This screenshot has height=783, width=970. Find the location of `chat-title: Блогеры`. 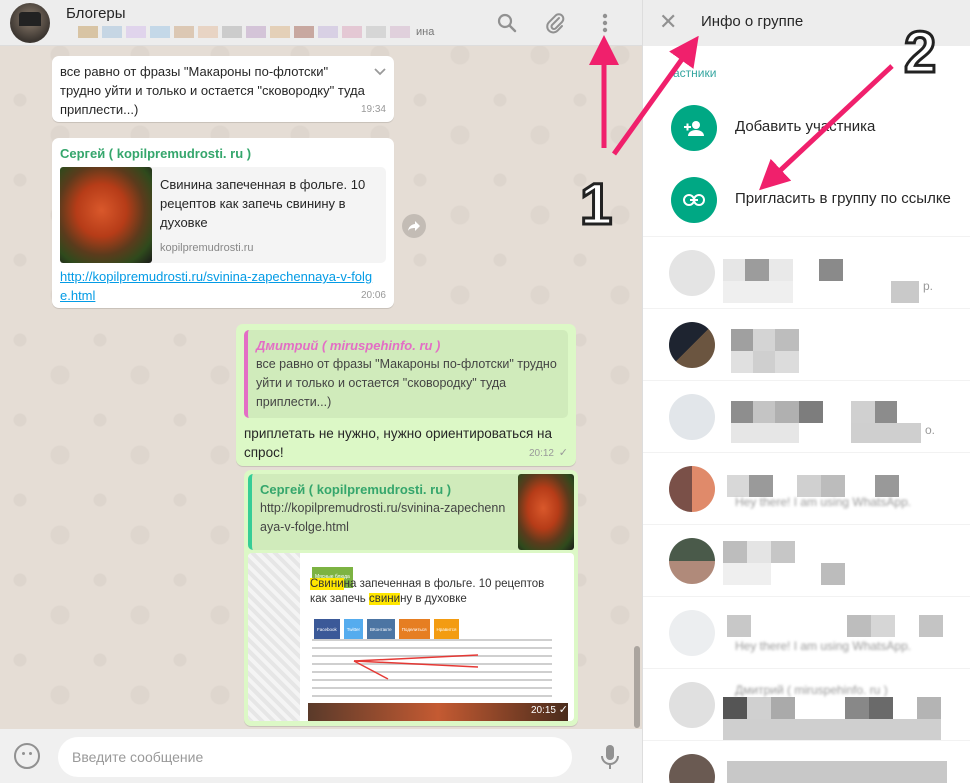

chat-title: Блогеры is located at coordinates (96, 13).